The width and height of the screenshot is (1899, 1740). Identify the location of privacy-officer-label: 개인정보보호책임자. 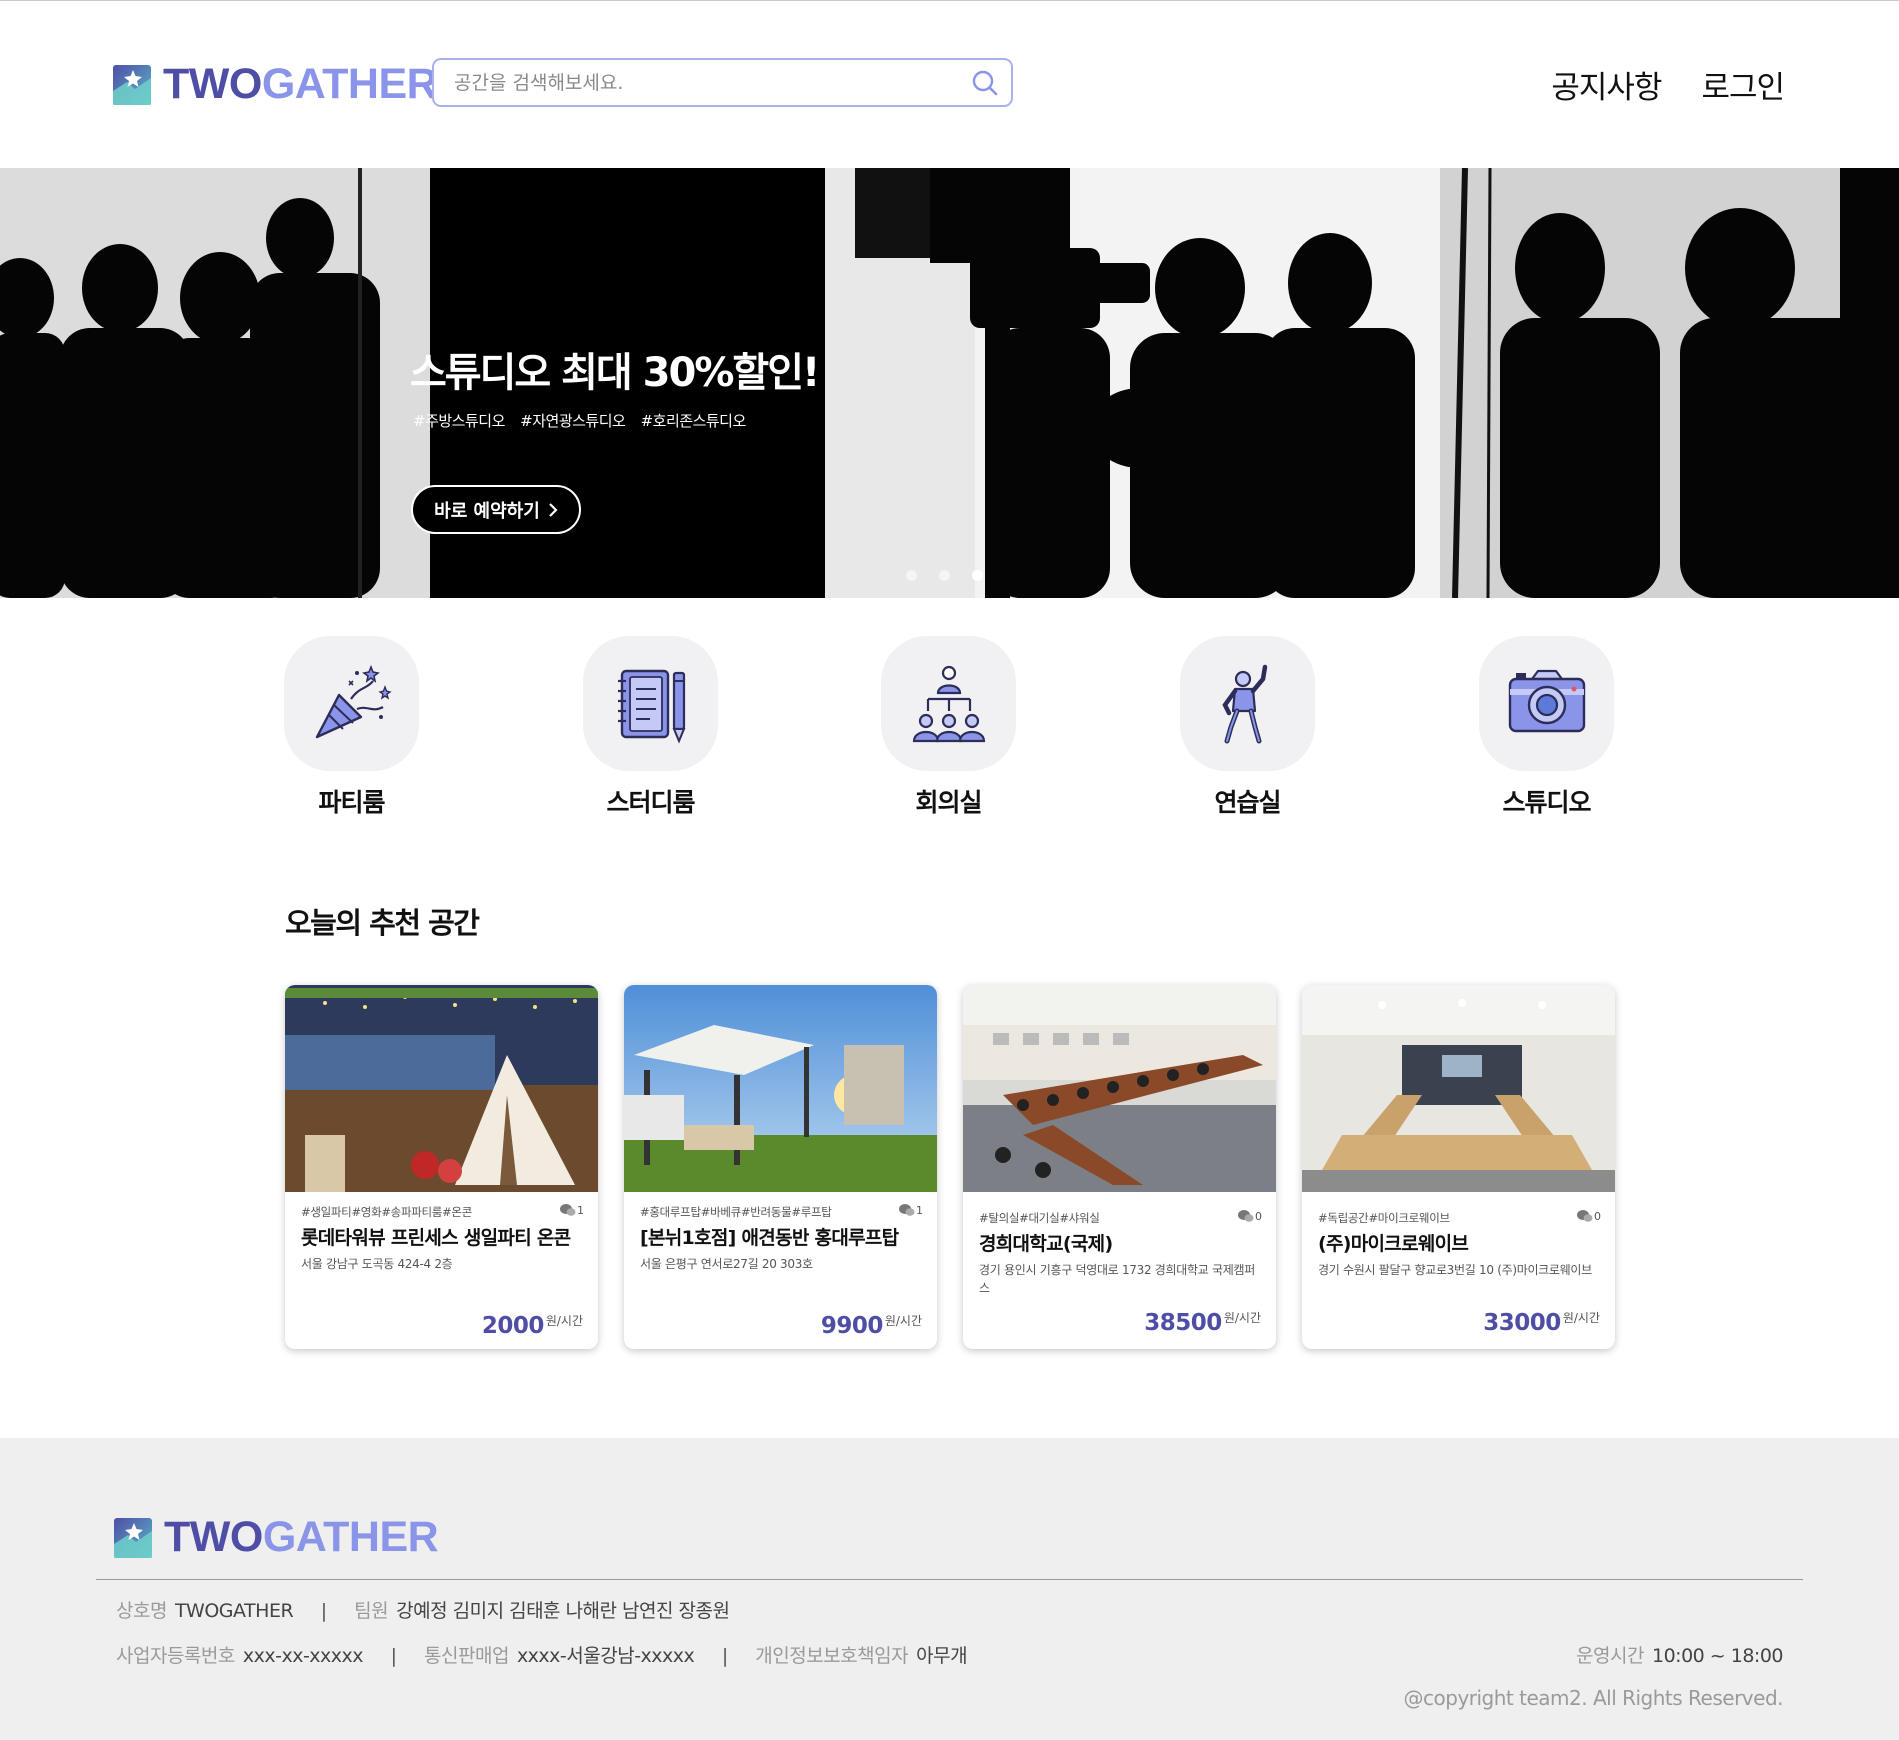
(832, 1656).